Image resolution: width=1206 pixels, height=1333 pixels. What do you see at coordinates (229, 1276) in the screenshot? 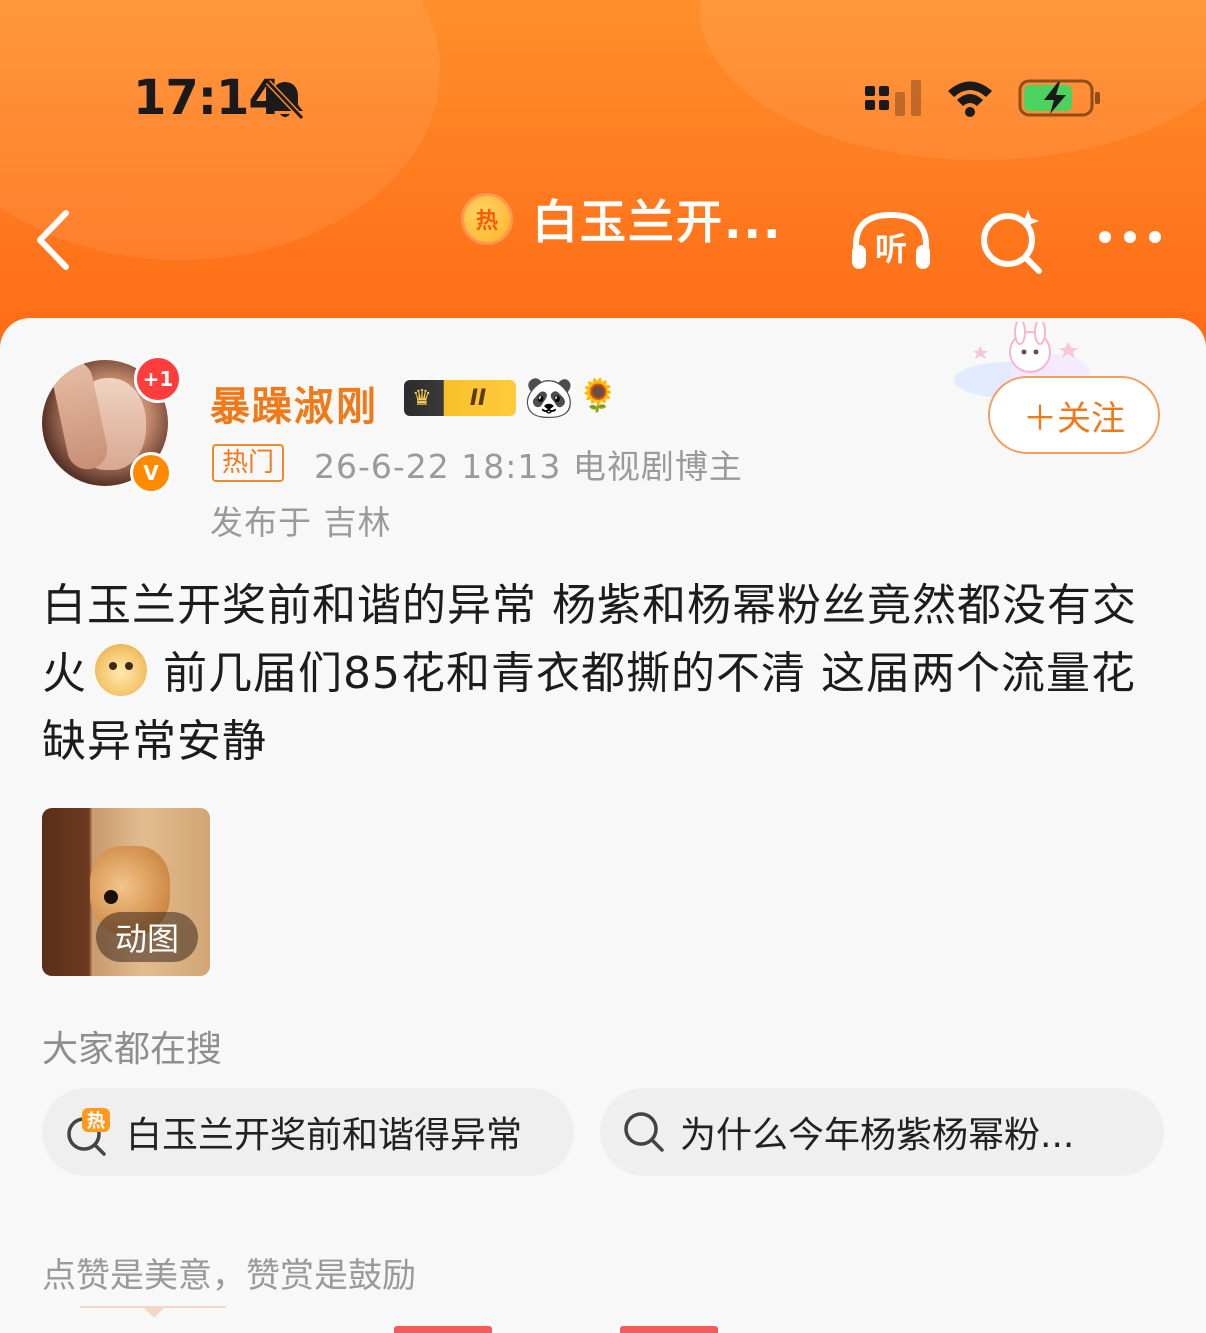
I see `reward-prompt: 点赞是美意，赞赏是鼓励` at bounding box center [229, 1276].